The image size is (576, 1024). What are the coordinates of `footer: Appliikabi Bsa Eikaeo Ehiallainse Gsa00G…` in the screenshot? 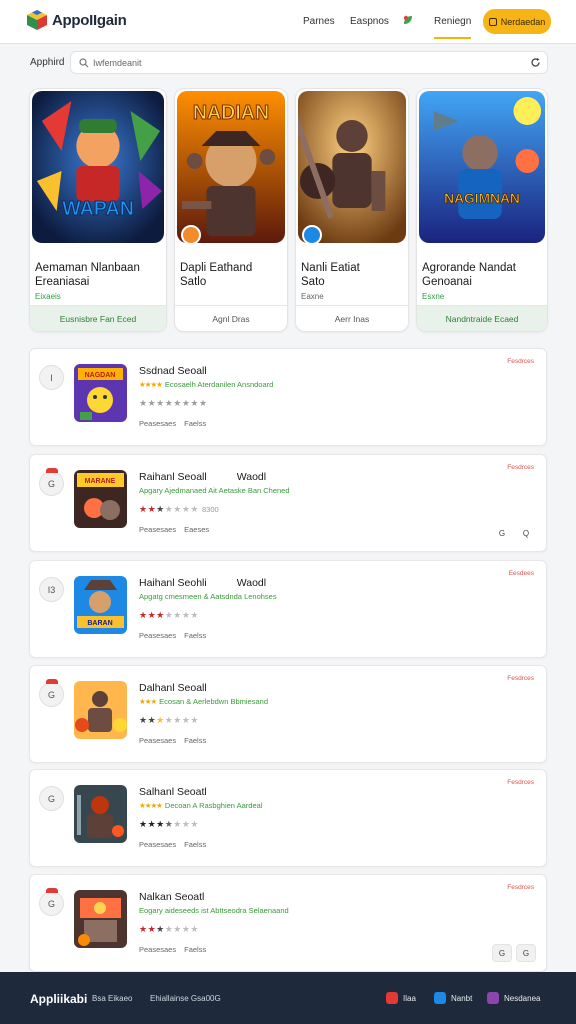 It's located at (288, 998).